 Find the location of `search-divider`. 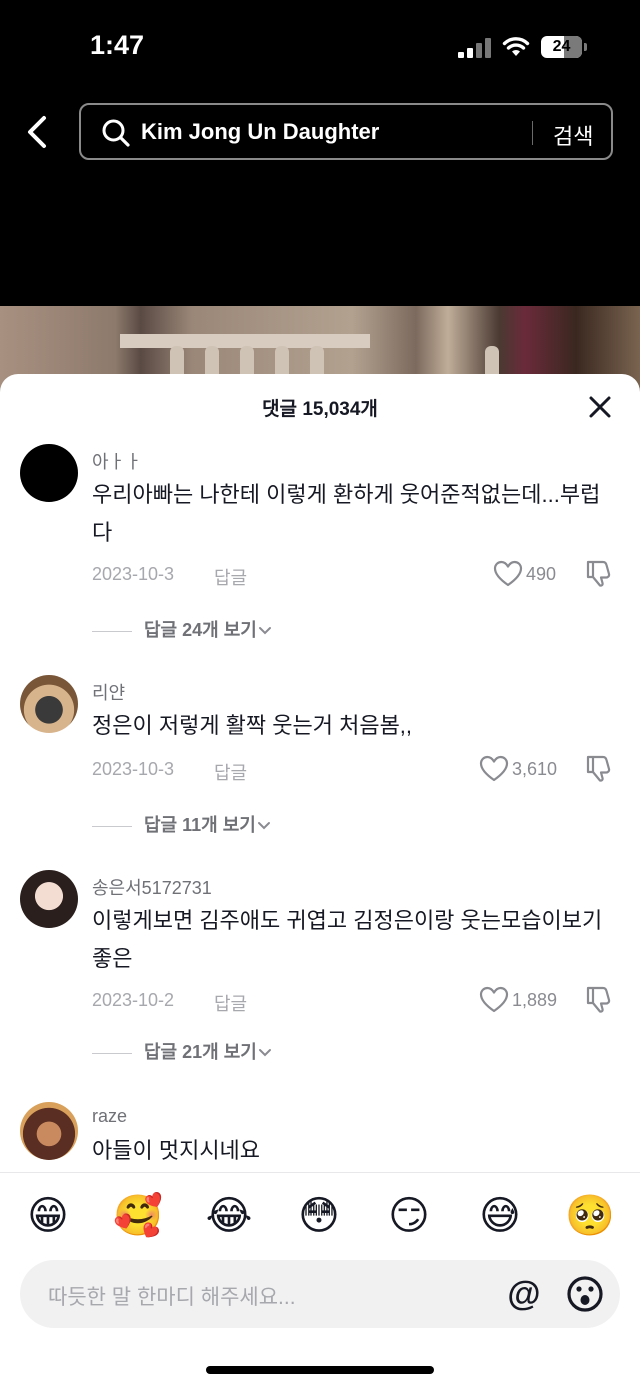

search-divider is located at coordinates (532, 133).